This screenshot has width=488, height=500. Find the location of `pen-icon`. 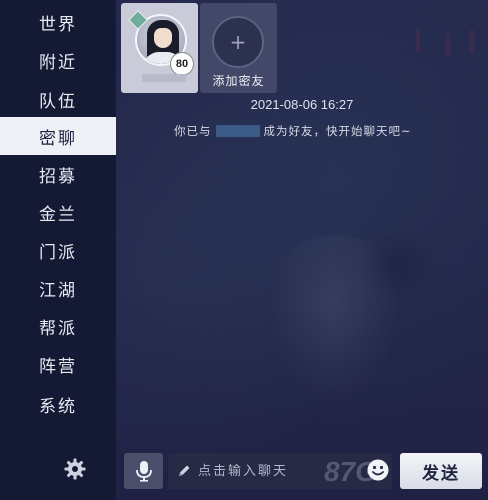

pen-icon is located at coordinates (184, 470).